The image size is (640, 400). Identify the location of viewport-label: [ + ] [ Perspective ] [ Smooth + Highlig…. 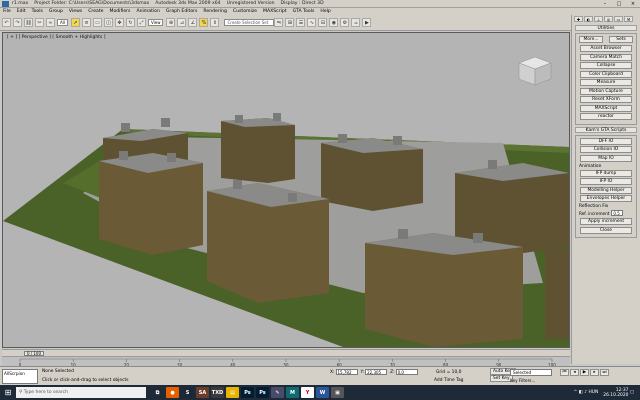
(56, 37).